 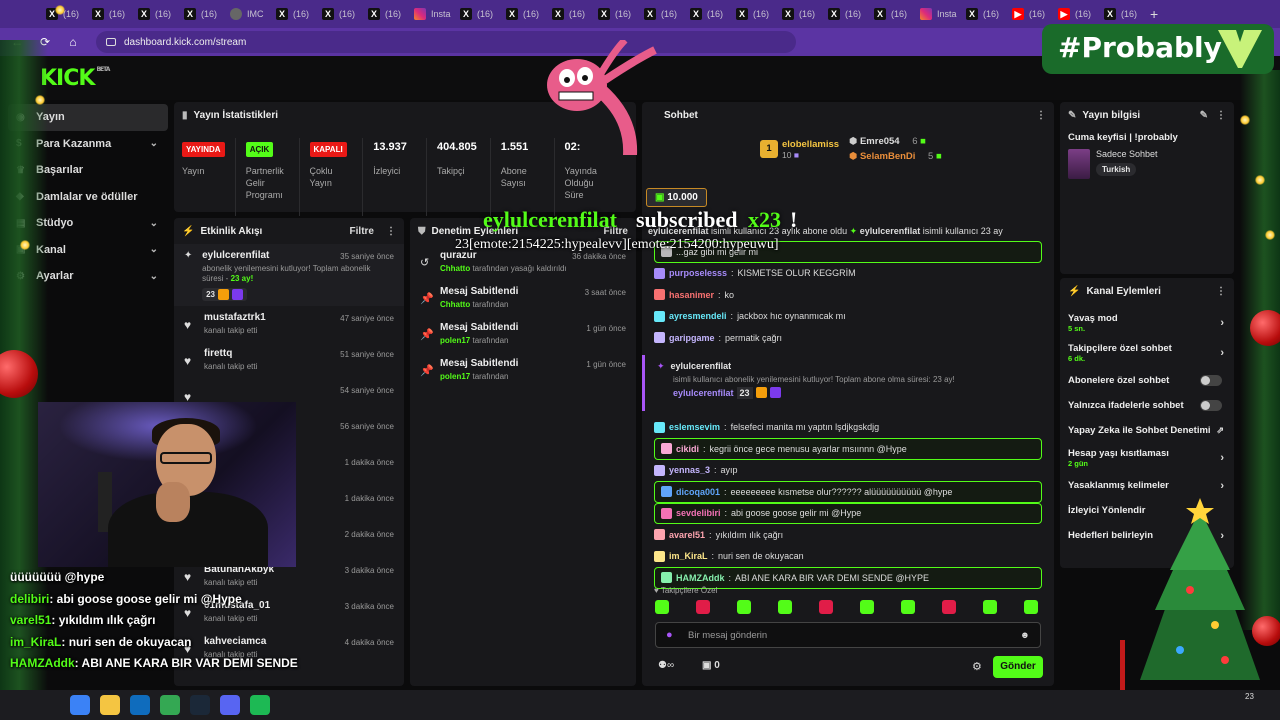 I want to click on channel-action-row: Takipçilere özel sohbet 6 dk. ›, so click(x=1147, y=353).